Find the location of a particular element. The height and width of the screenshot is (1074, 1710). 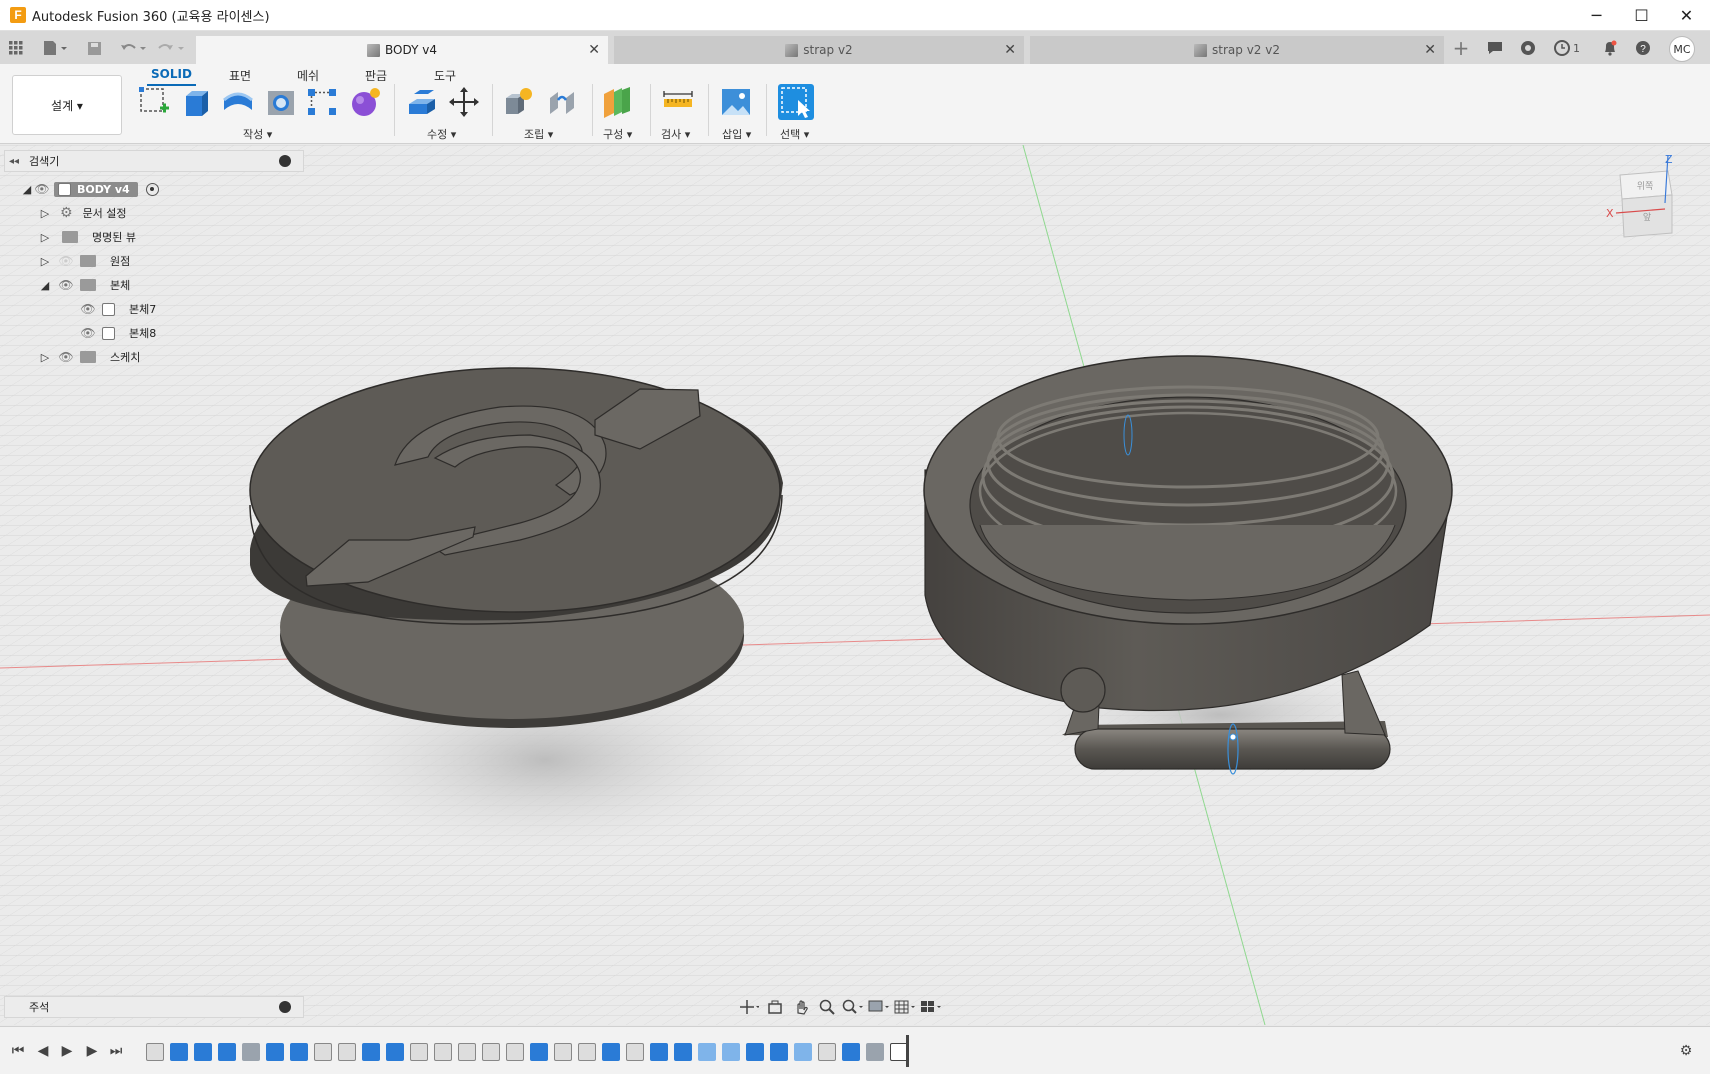

move-copy-icon is located at coordinates (464, 102).